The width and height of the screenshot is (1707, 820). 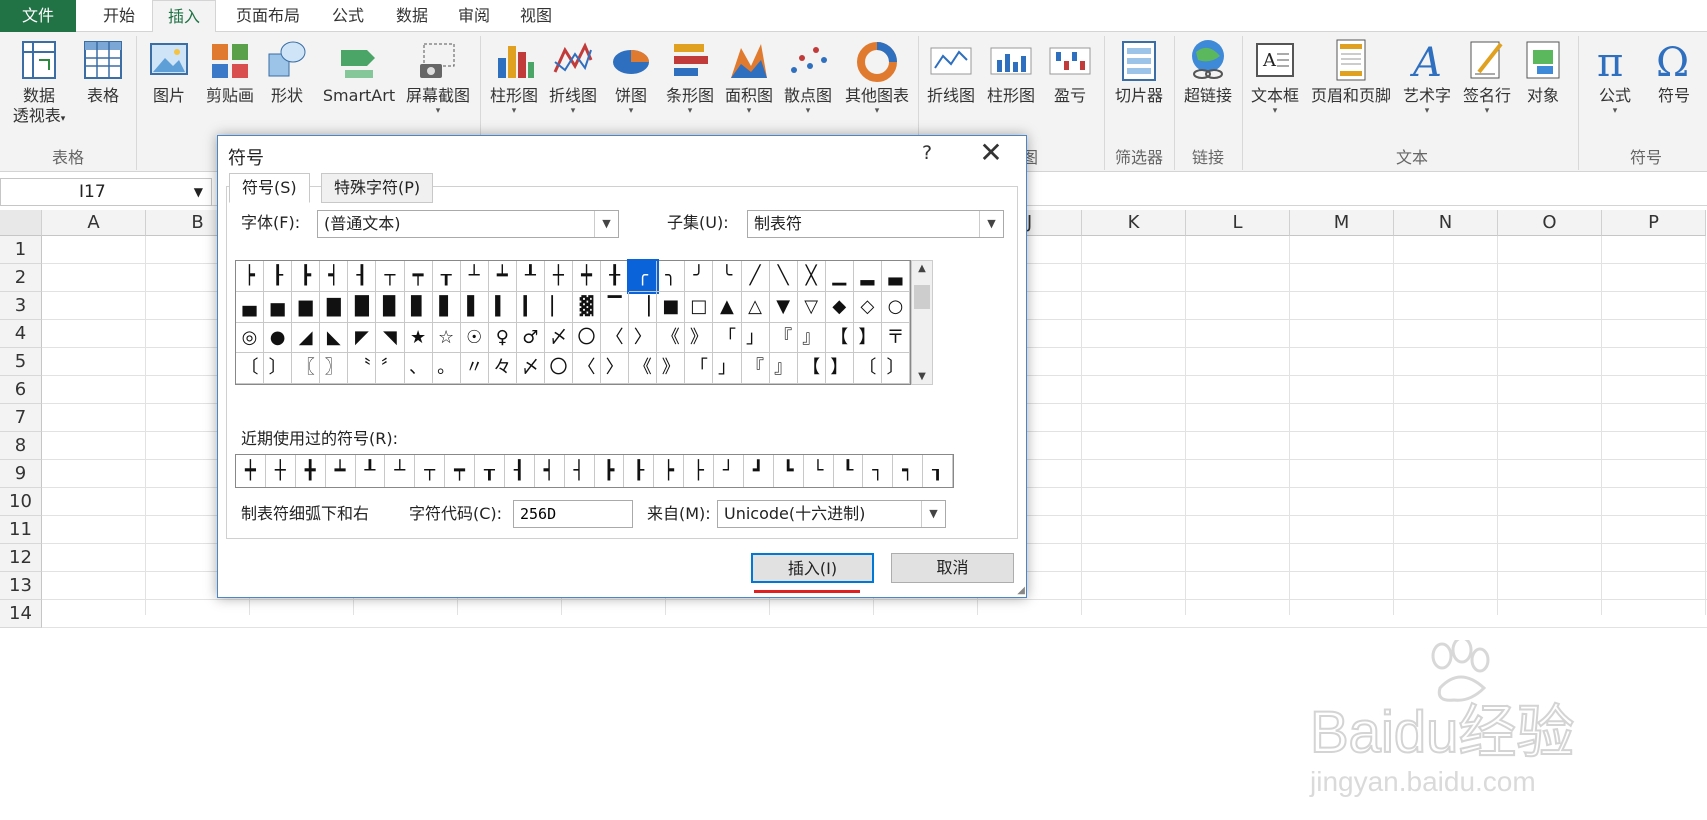 I want to click on symbol-cell: ◥, so click(x=390, y=338).